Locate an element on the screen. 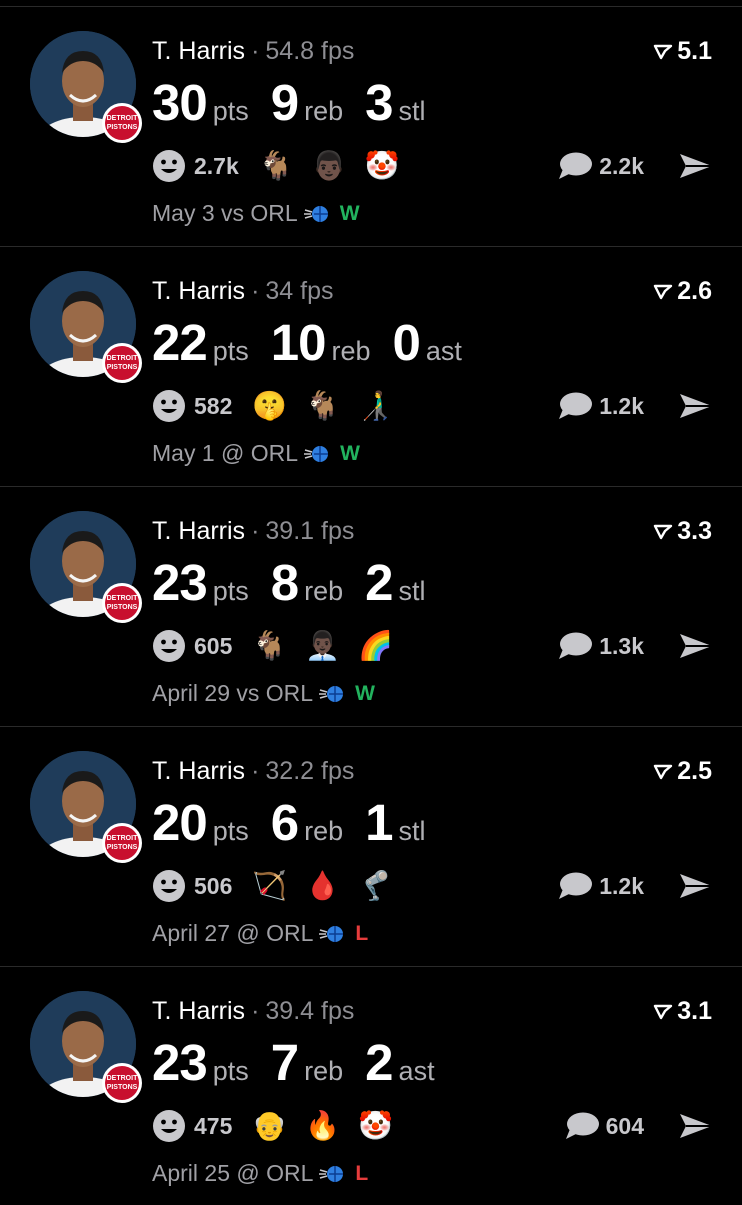  fps-value: 39.4 fps is located at coordinates (310, 1011).